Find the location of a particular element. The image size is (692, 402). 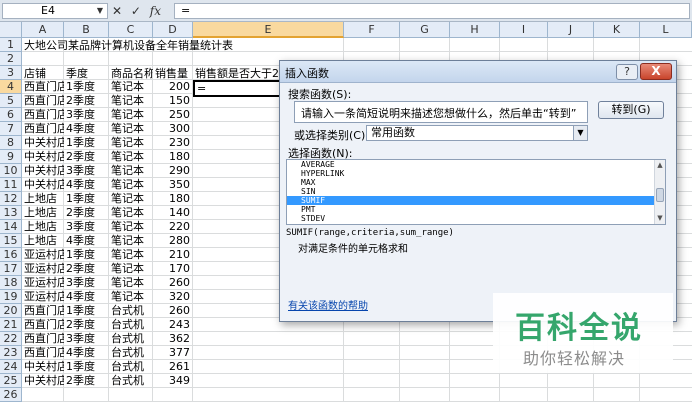

table-cell: 377 is located at coordinates (173, 353).